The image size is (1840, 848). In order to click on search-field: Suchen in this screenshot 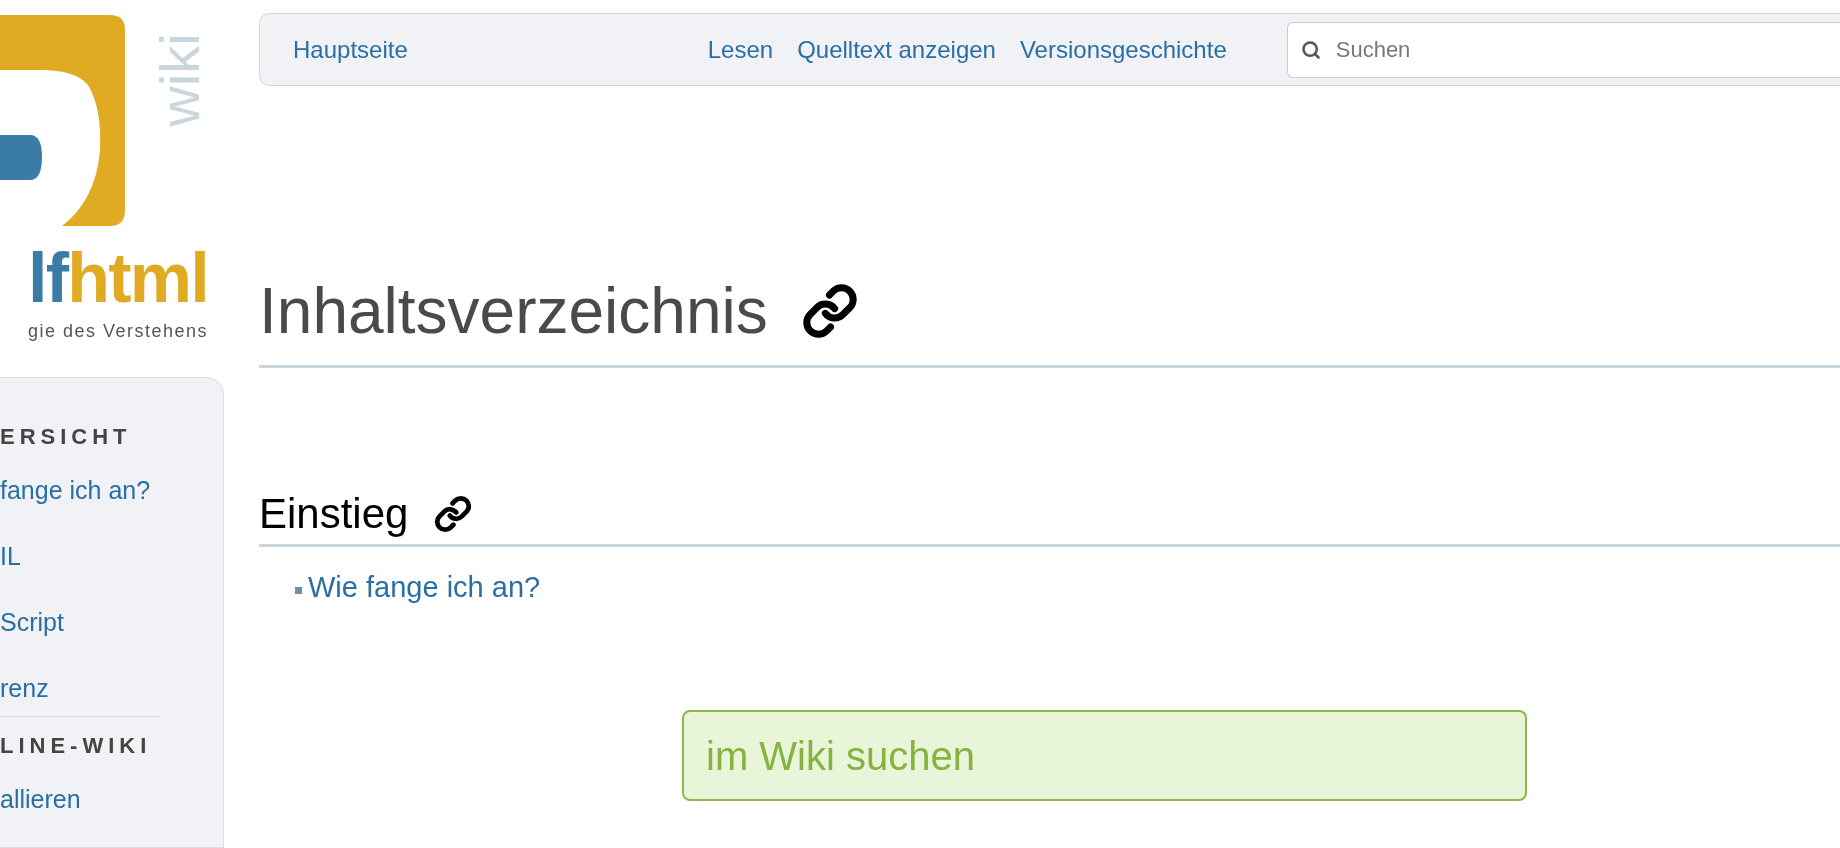, I will do `click(1563, 49)`.